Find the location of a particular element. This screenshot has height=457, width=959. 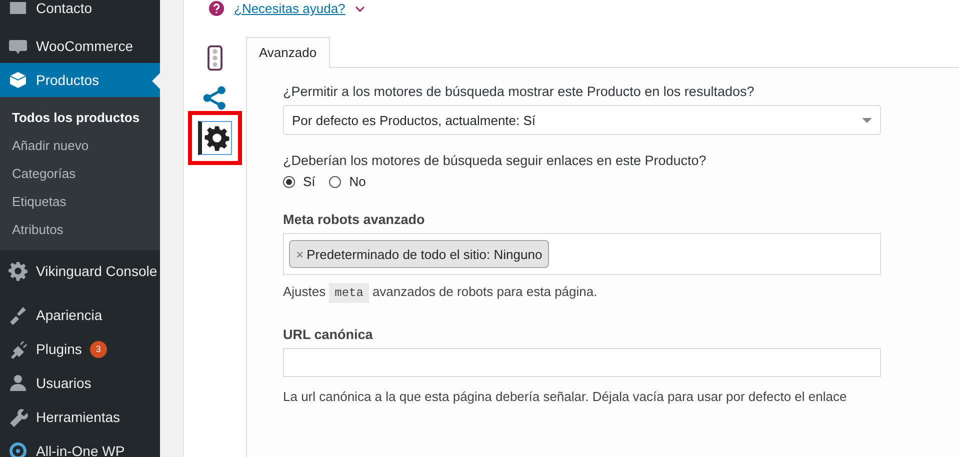

menu-item: Contacto is located at coordinates (80, 12).